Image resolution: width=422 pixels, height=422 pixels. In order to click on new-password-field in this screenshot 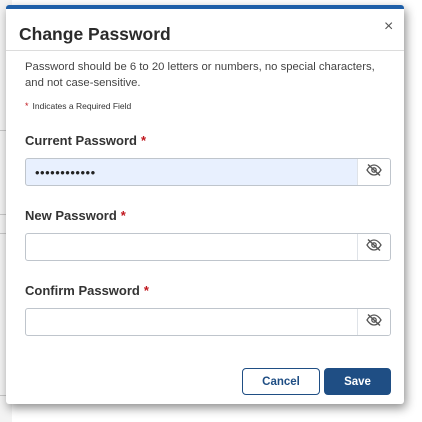, I will do `click(208, 247)`.